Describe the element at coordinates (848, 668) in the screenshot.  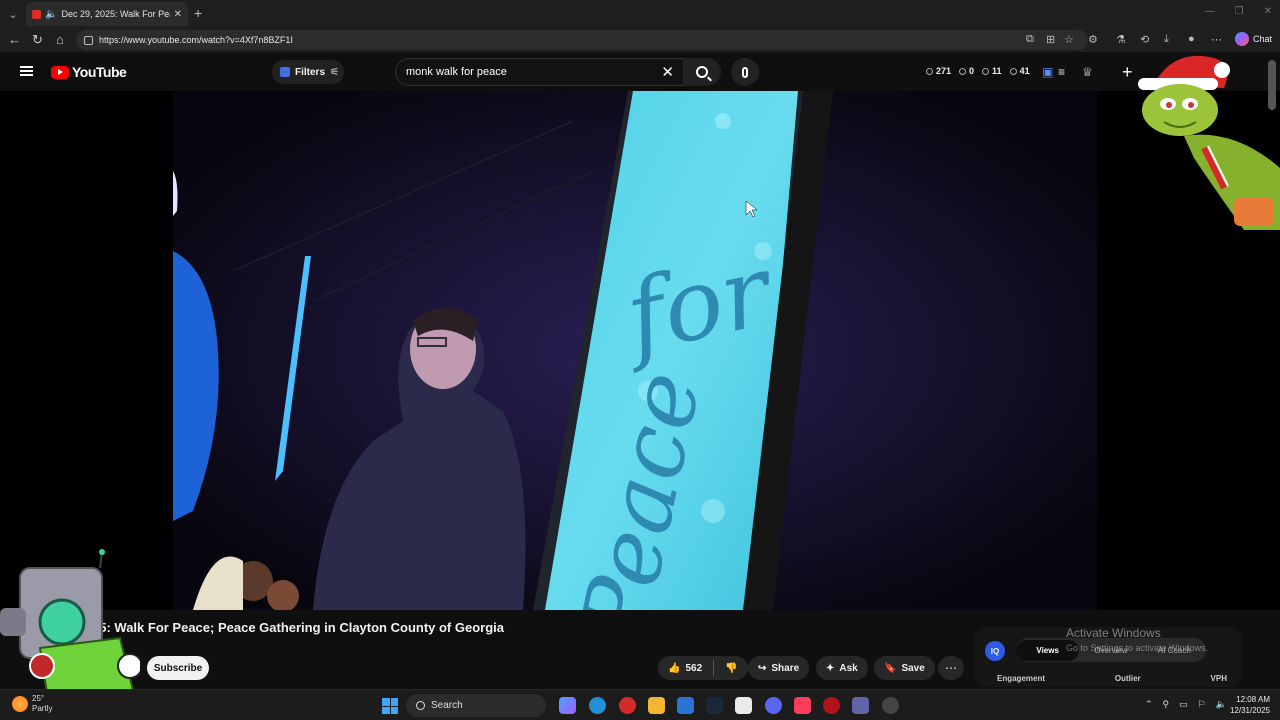
I see `ask-label: Ask` at that location.